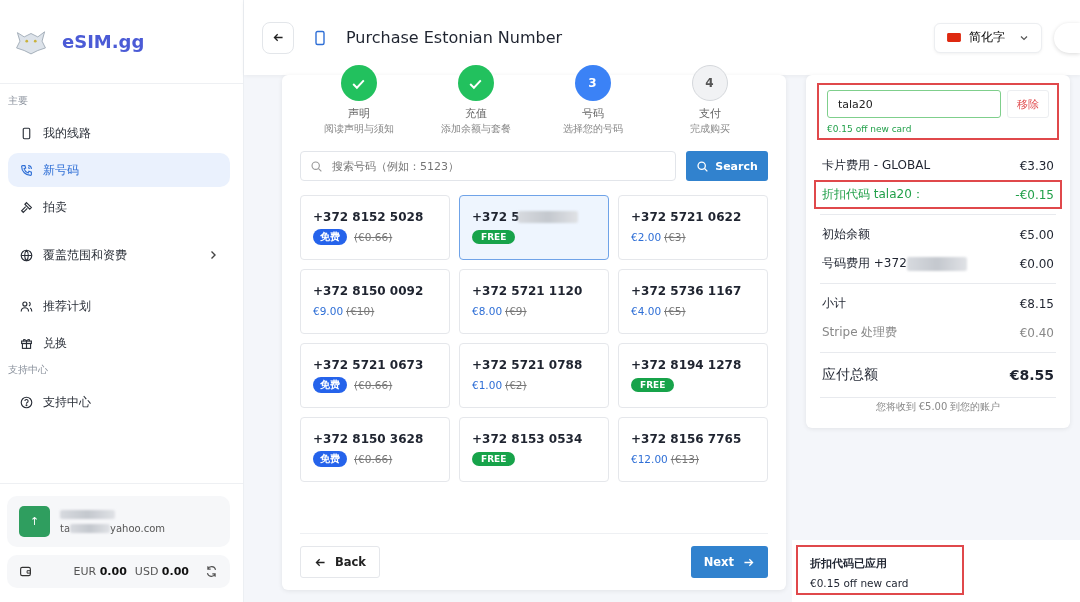 Image resolution: width=1080 pixels, height=602 pixels. What do you see at coordinates (684, 459) in the screenshot?
I see `original-price: (€13)` at bounding box center [684, 459].